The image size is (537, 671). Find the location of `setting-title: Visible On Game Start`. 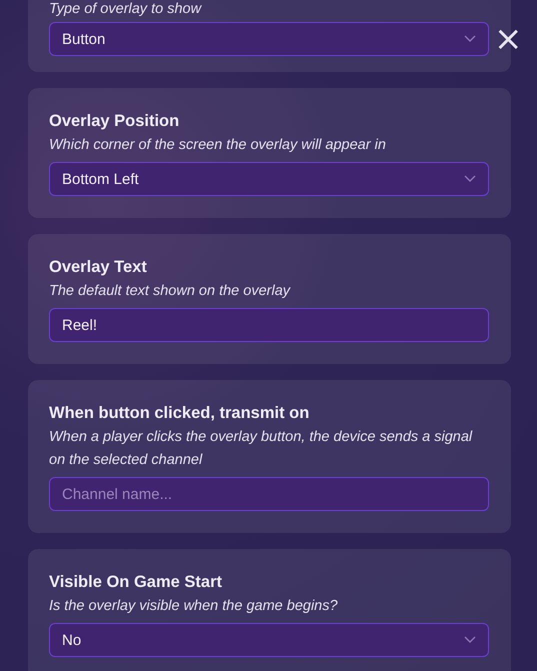

setting-title: Visible On Game Start is located at coordinates (136, 582).